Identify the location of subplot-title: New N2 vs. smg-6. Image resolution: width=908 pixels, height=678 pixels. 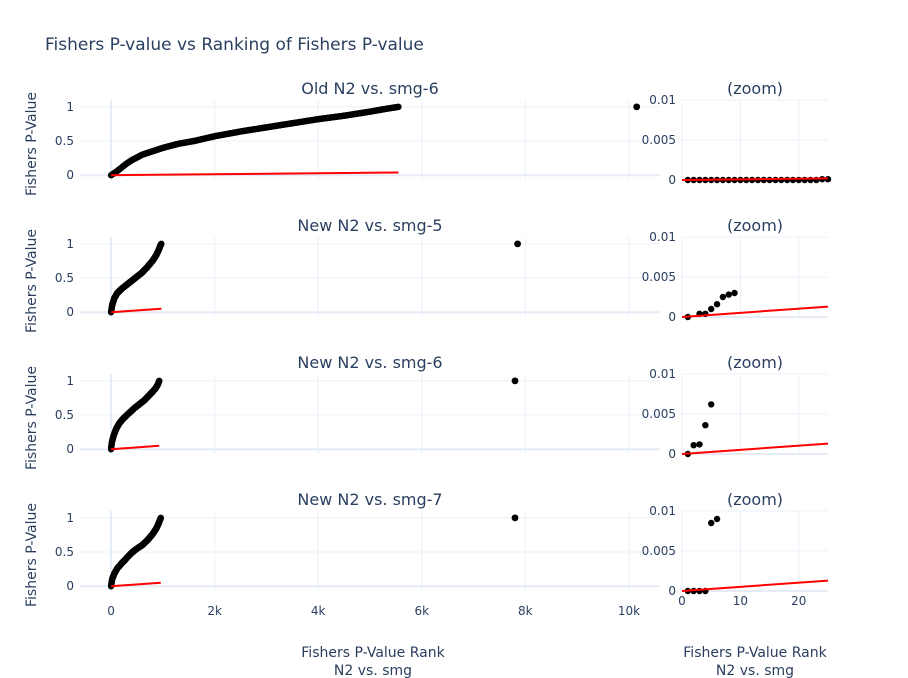
(369, 362).